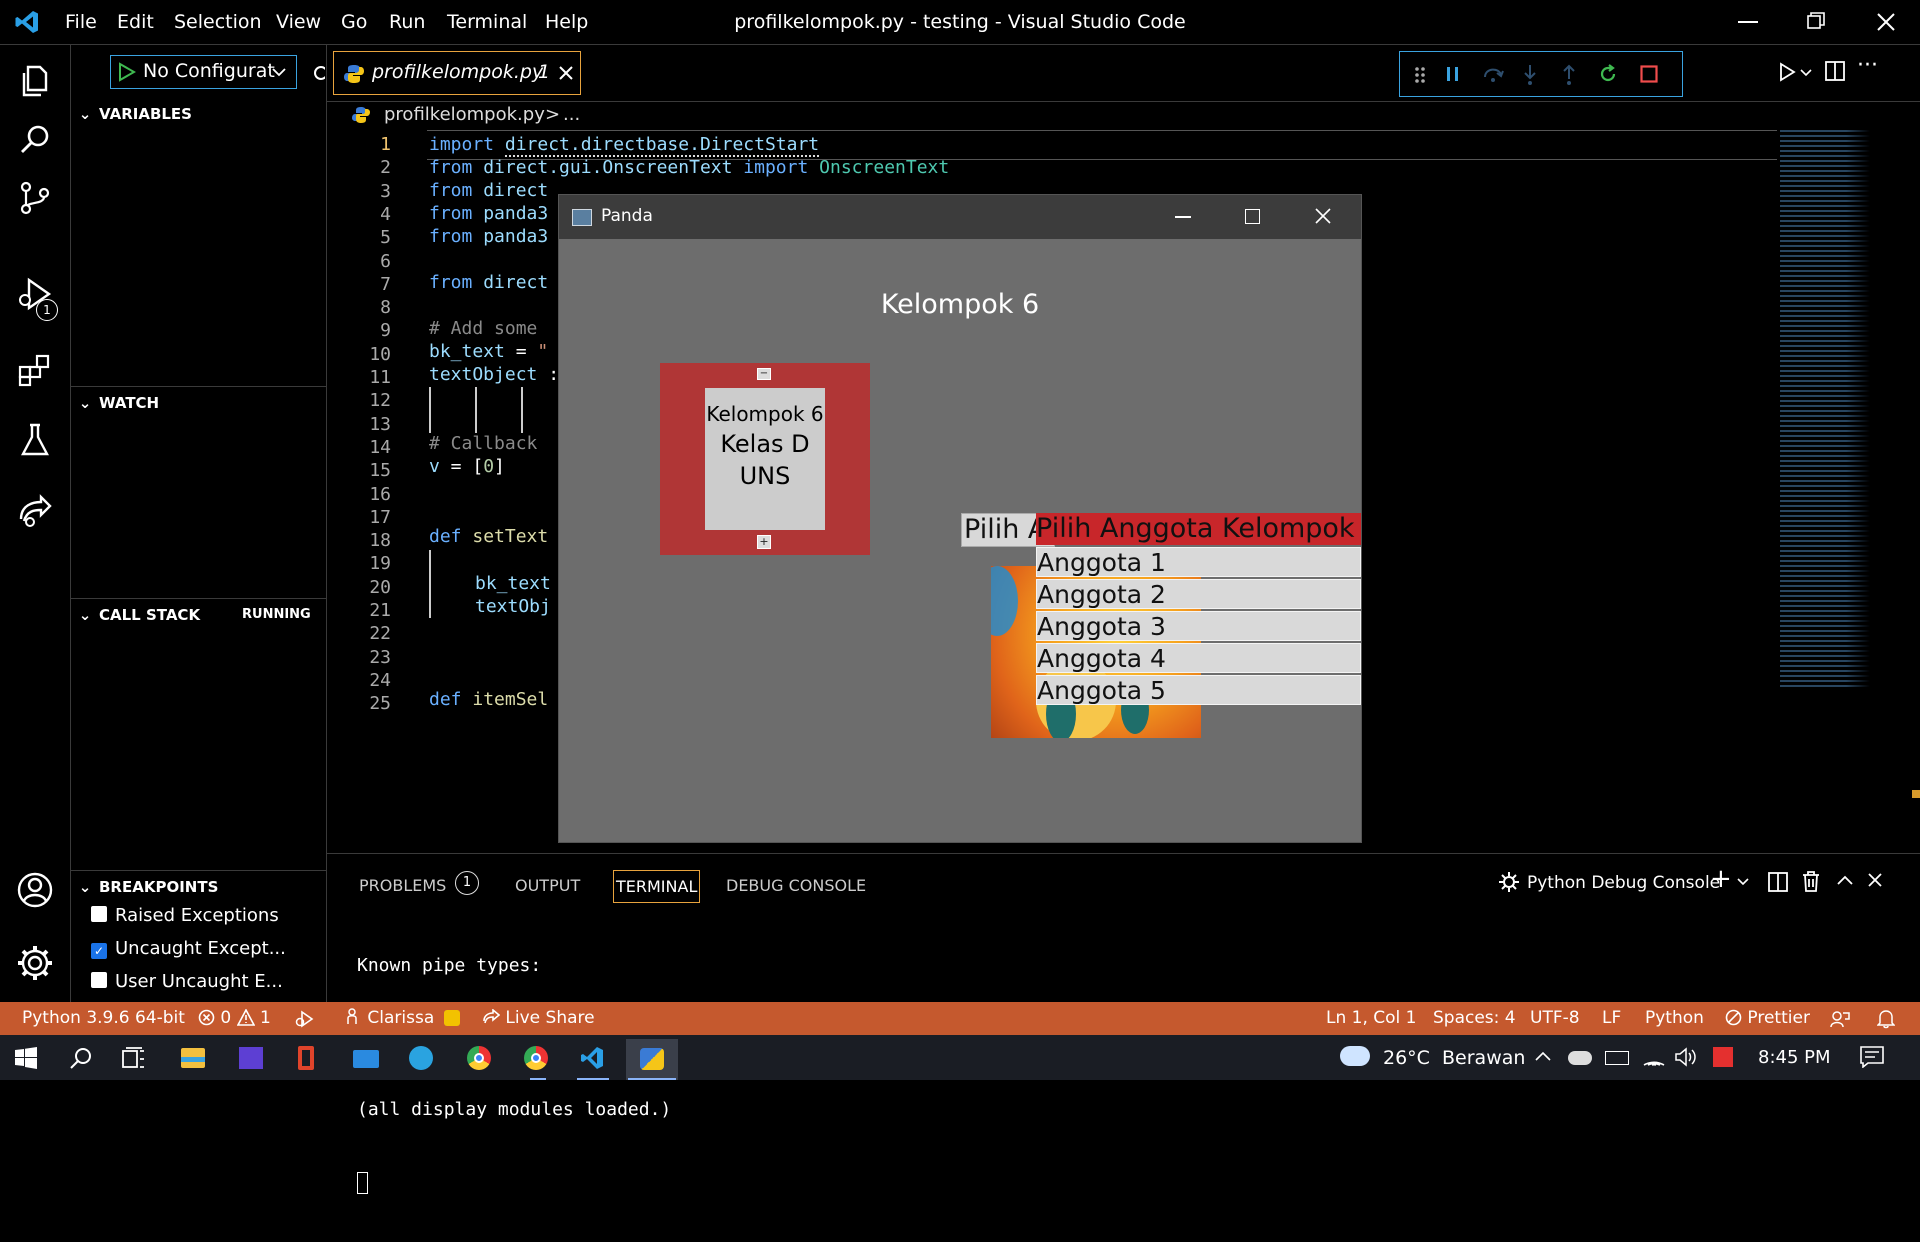  I want to click on start-debug-icon, so click(126, 72).